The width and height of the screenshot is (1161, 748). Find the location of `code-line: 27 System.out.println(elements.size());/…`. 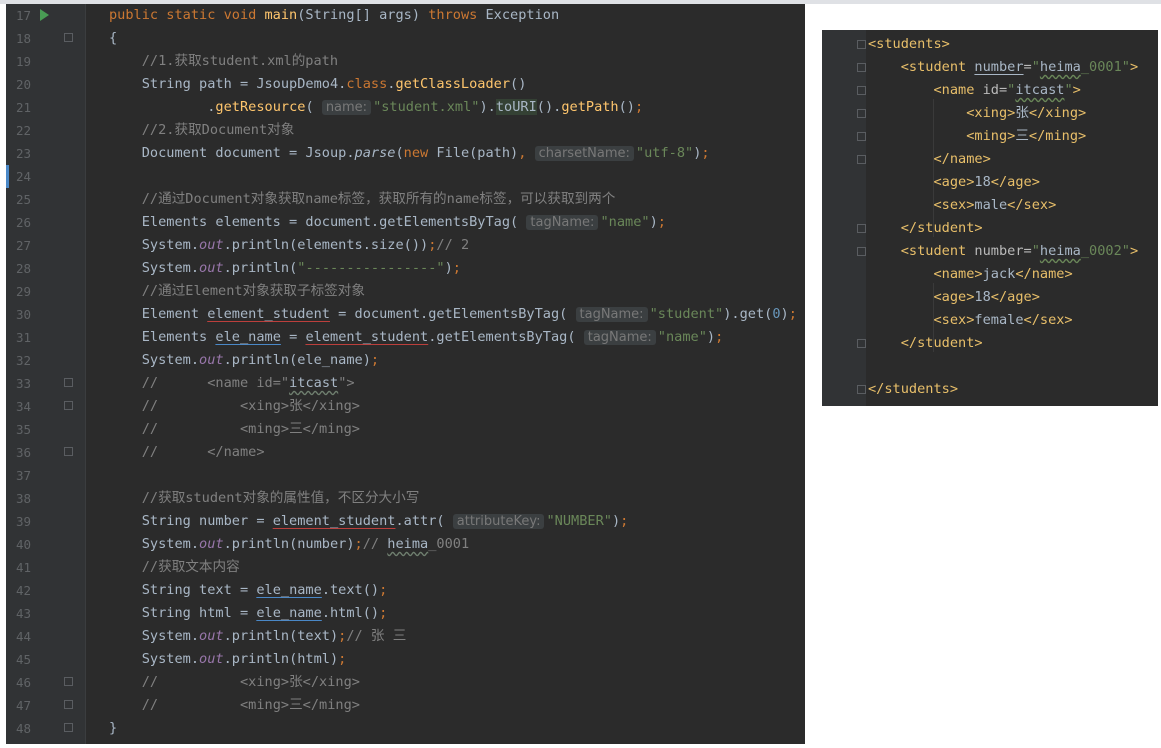

code-line: 27 System.out.println(elements.size());/… is located at coordinates (405, 245).